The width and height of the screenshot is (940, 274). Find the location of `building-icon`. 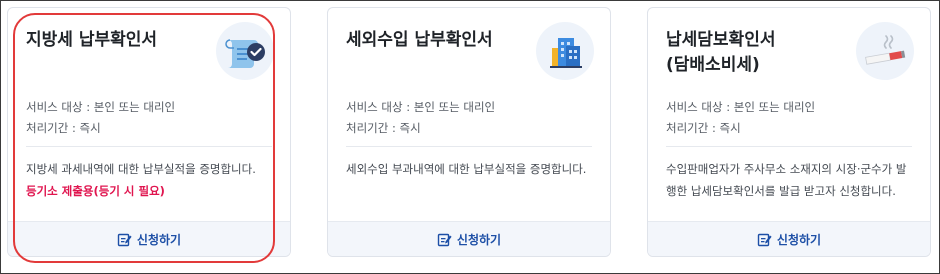

building-icon is located at coordinates (565, 51).